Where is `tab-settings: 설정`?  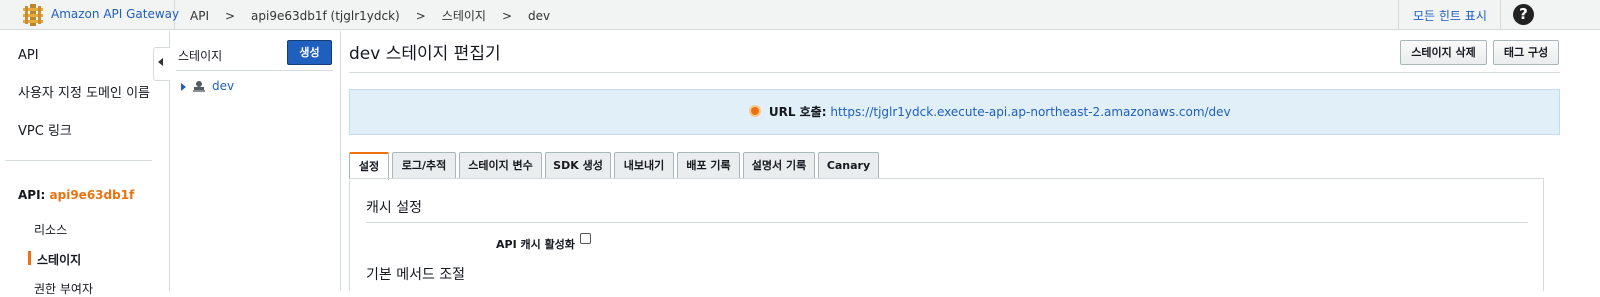 tab-settings: 설정 is located at coordinates (369, 166).